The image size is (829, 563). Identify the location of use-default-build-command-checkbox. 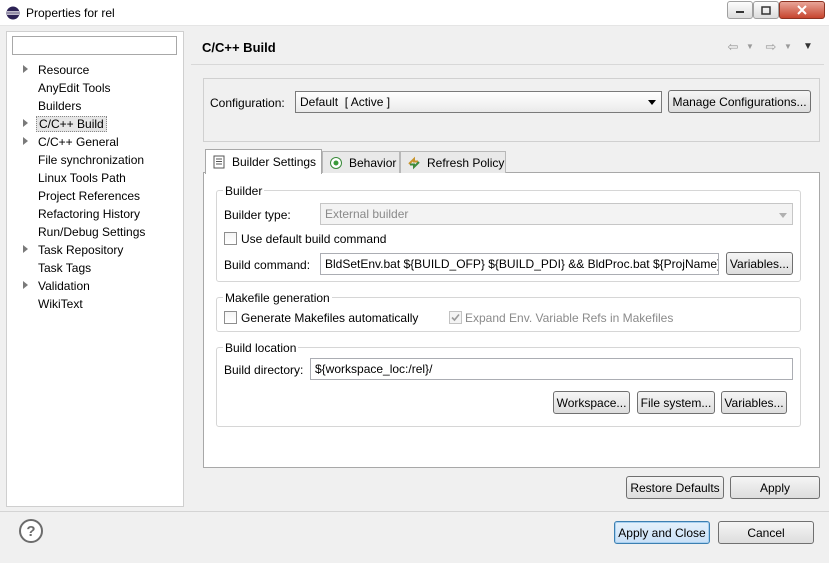
(230, 238).